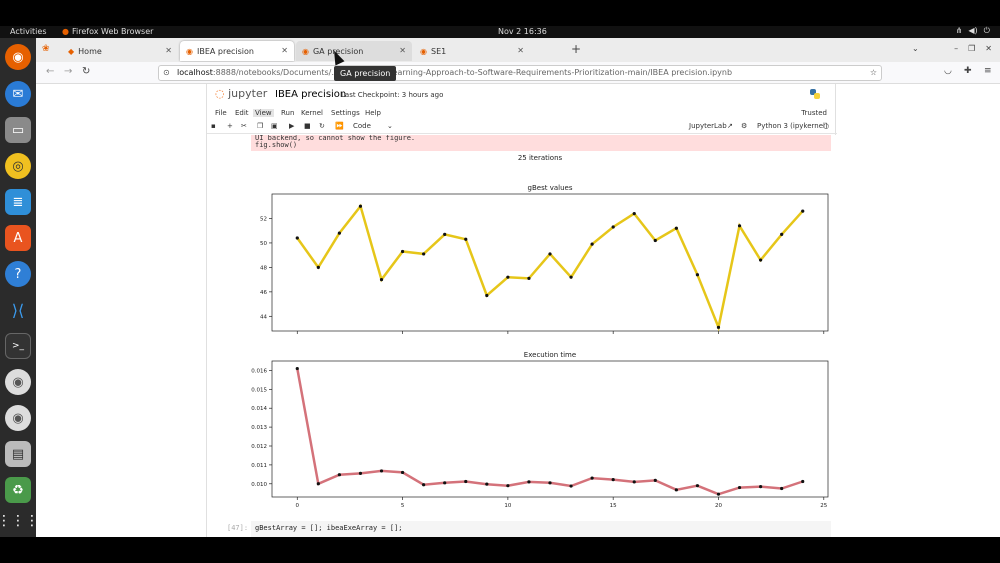 This screenshot has width=1000, height=563. Describe the element at coordinates (195, 72) in the screenshot. I see `url-host: localhost` at that location.